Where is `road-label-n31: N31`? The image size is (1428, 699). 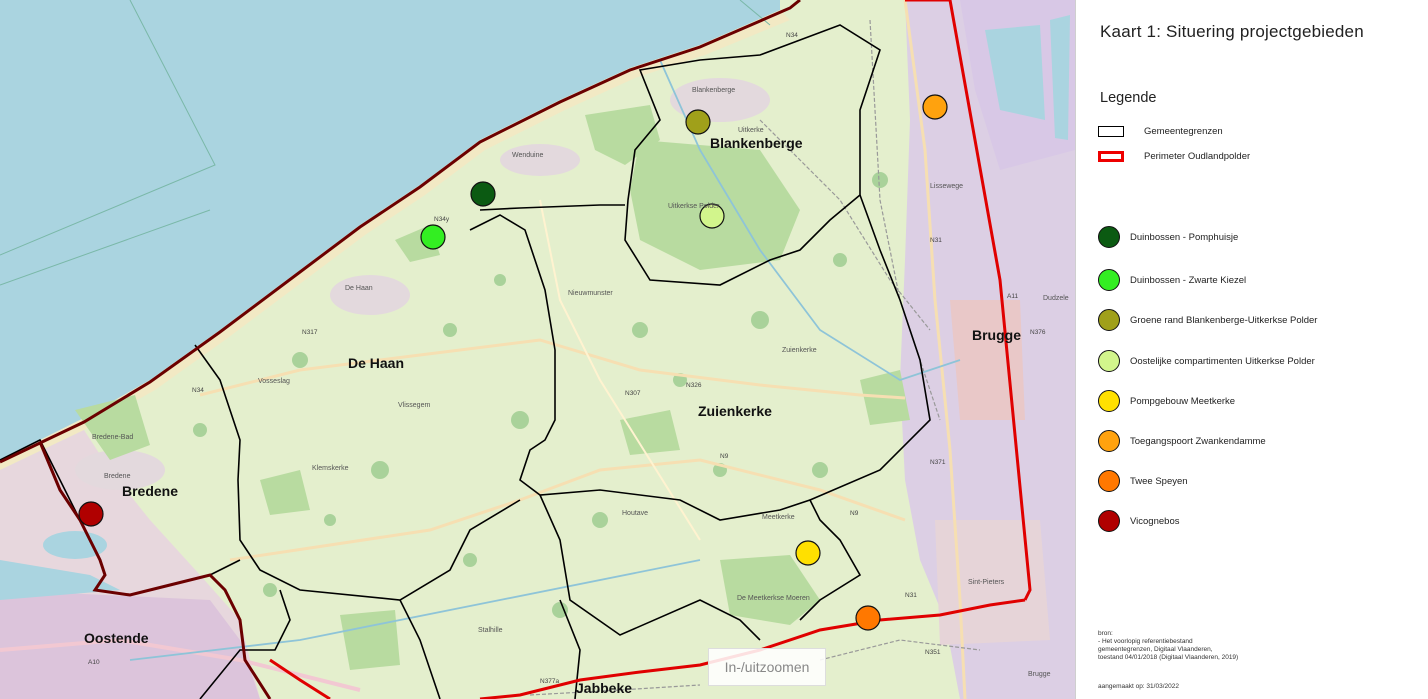 road-label-n31: N31 is located at coordinates (936, 240).